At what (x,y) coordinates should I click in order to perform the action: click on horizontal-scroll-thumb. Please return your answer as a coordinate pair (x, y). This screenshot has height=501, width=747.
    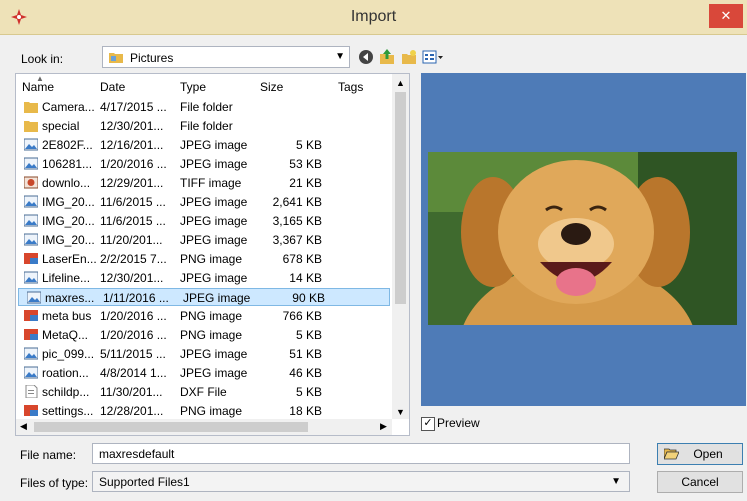
    Looking at the image, I should click on (171, 427).